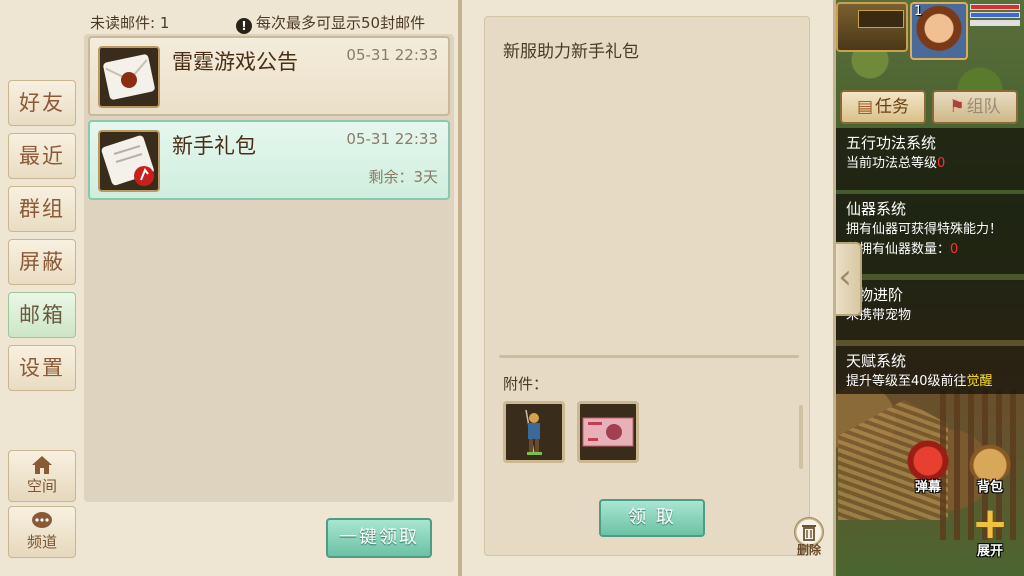 The height and width of the screenshot is (576, 1024). Describe the element at coordinates (214, 146) in the screenshot. I see `mail-title: 新手礼包` at that location.